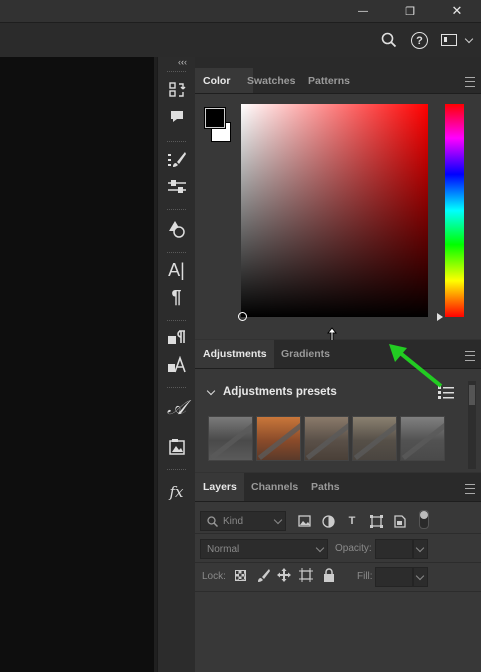 The height and width of the screenshot is (672, 481). I want to click on tab-gradients-label: Gradients, so click(306, 354).